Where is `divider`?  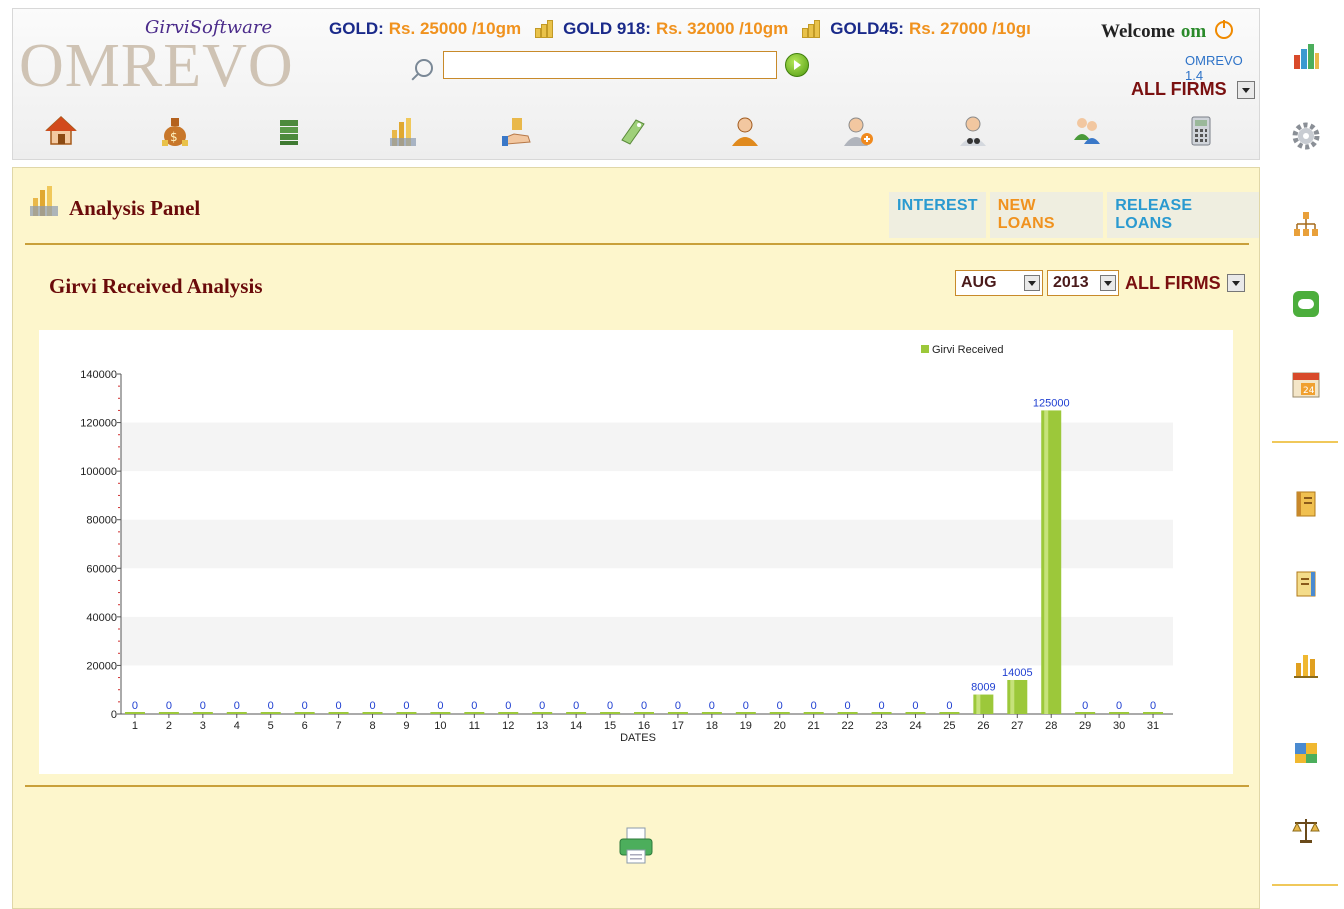 divider is located at coordinates (1305, 885).